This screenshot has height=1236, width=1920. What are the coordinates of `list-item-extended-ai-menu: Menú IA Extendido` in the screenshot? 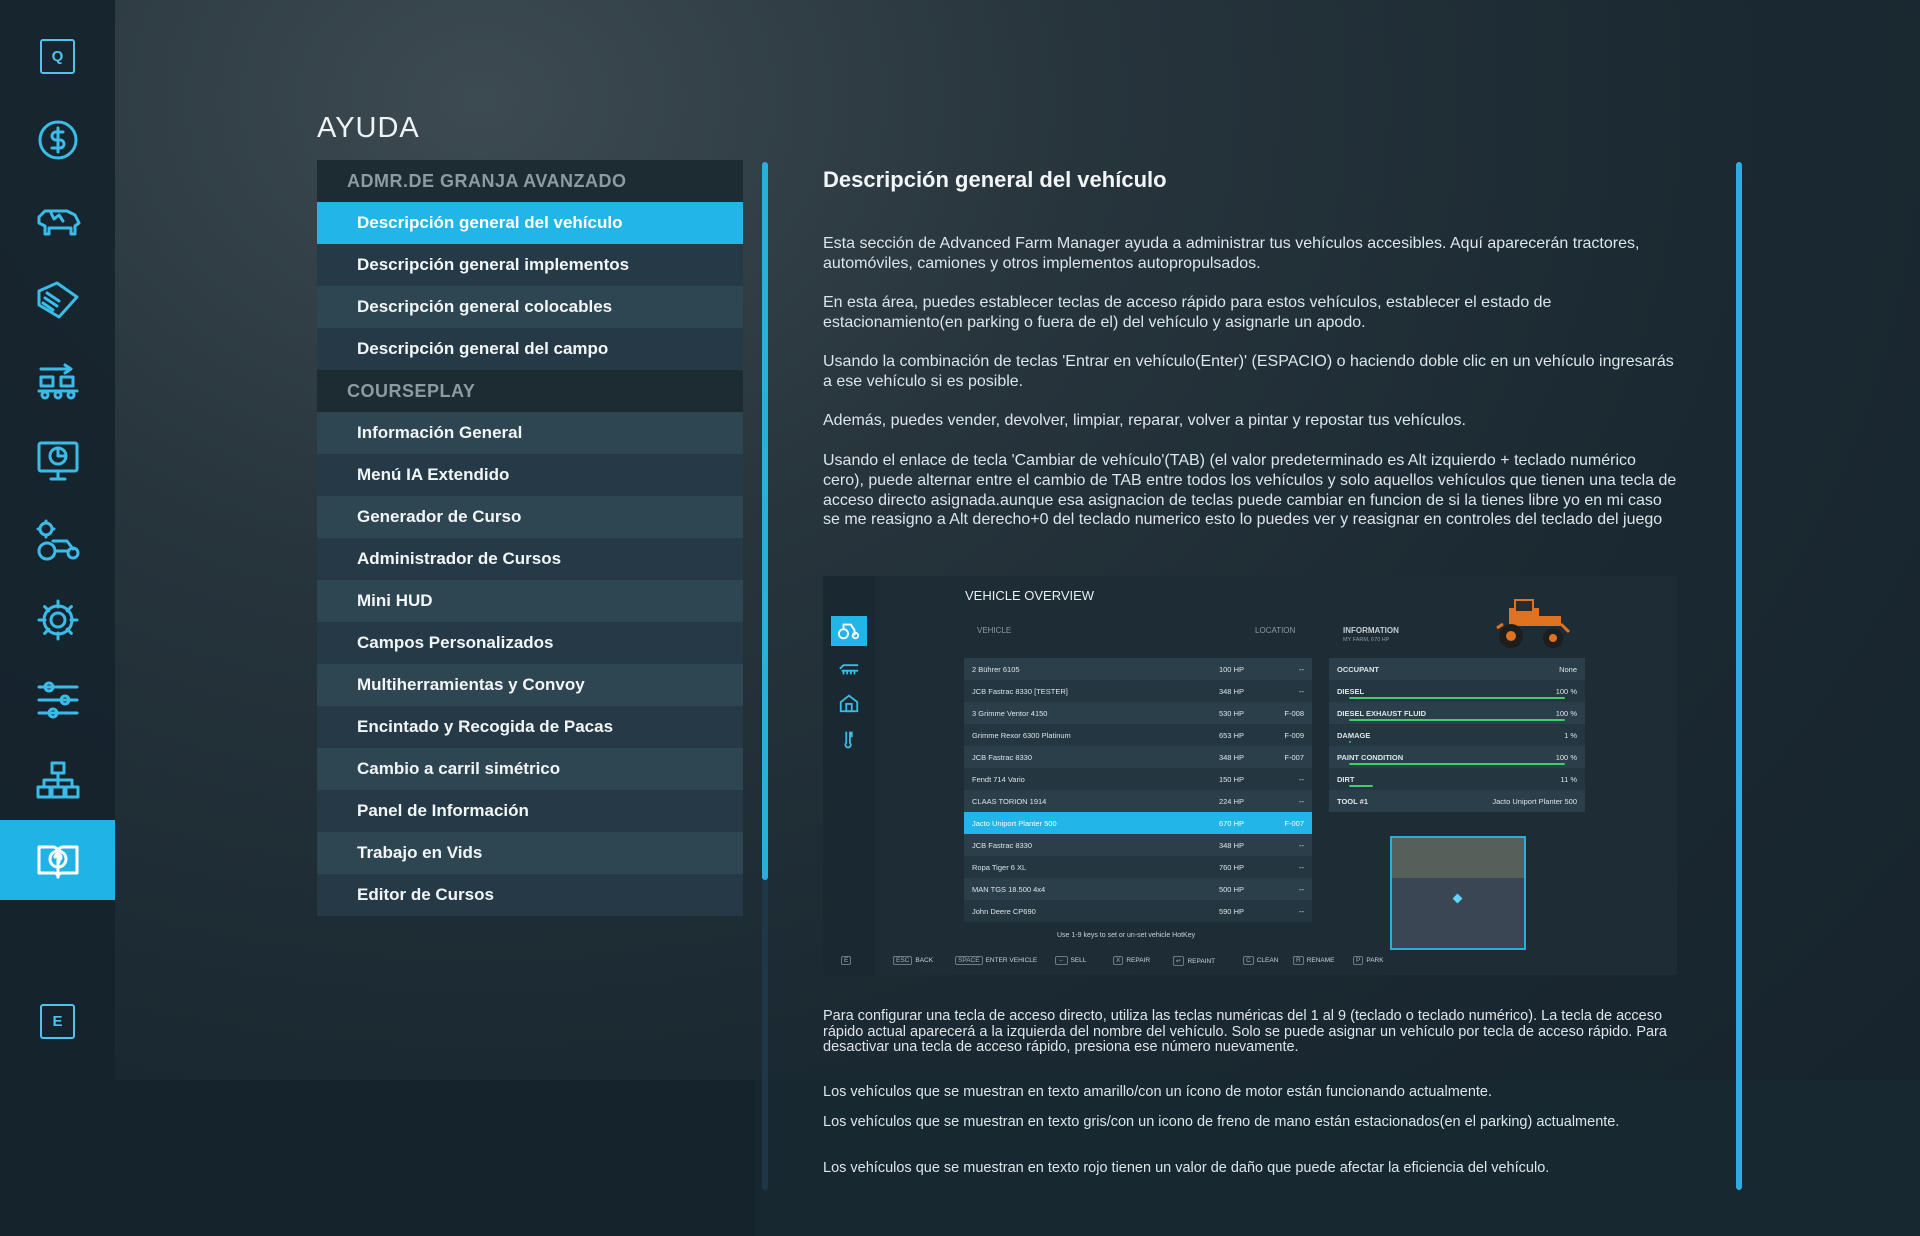 It's located at (530, 475).